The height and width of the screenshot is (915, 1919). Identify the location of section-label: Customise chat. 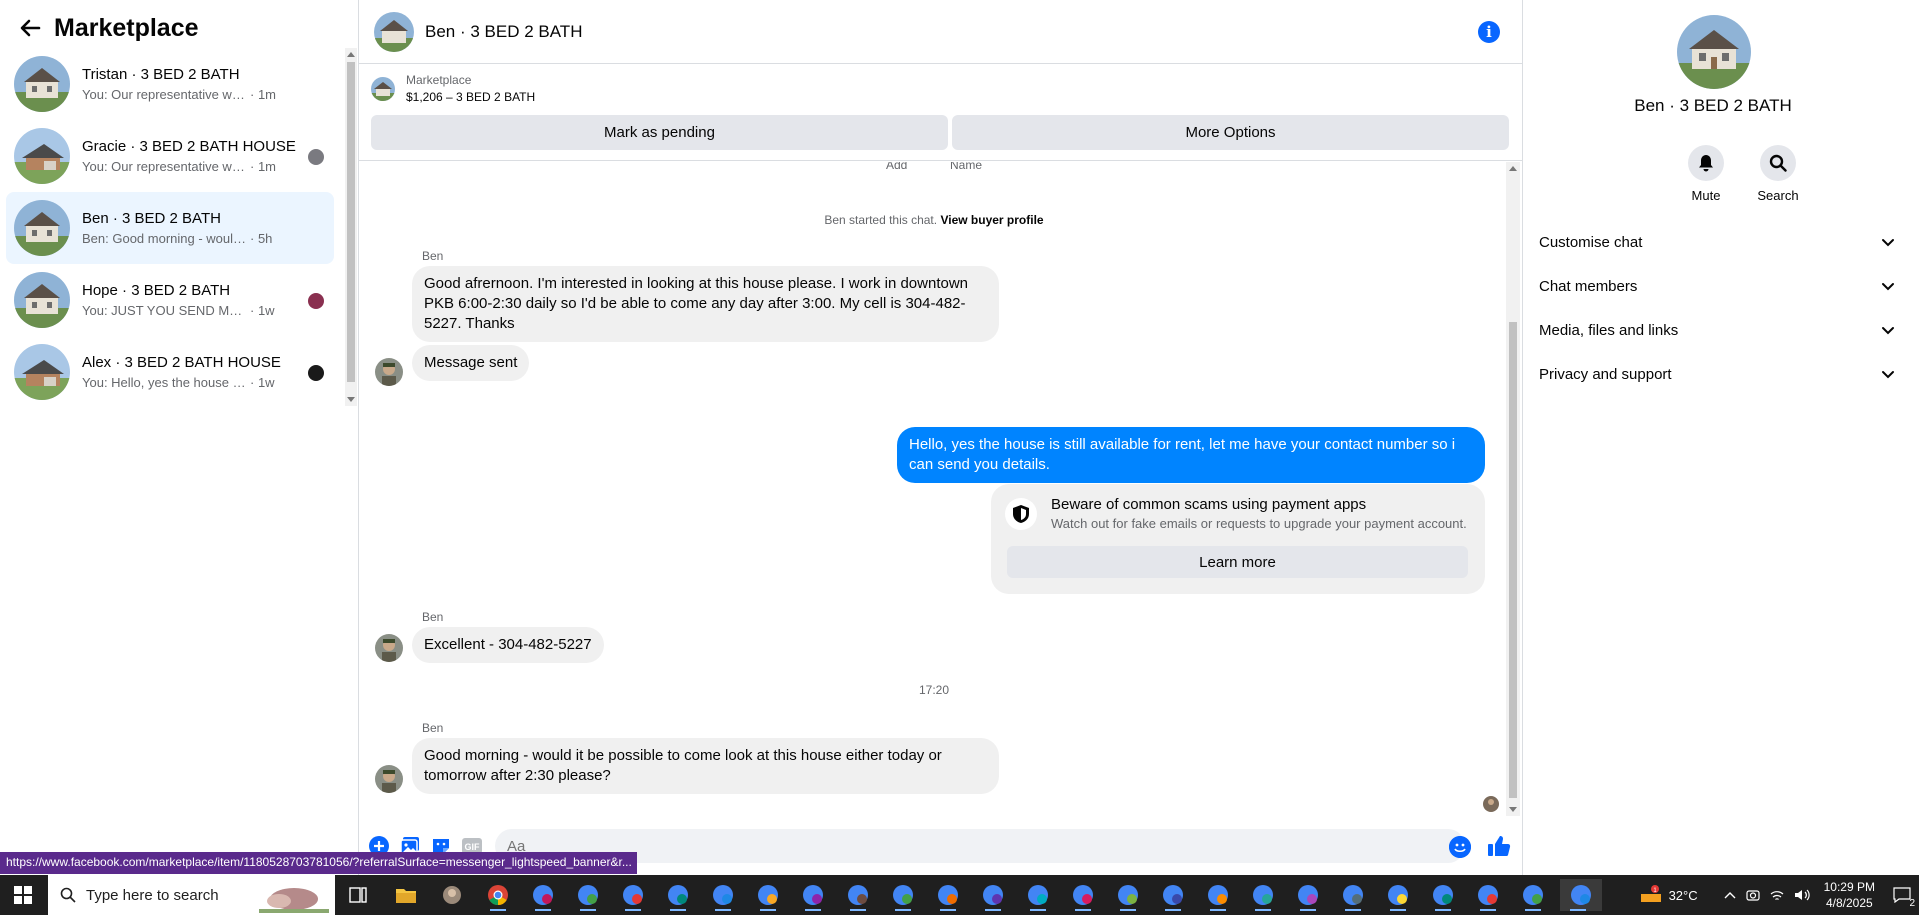
(1591, 242).